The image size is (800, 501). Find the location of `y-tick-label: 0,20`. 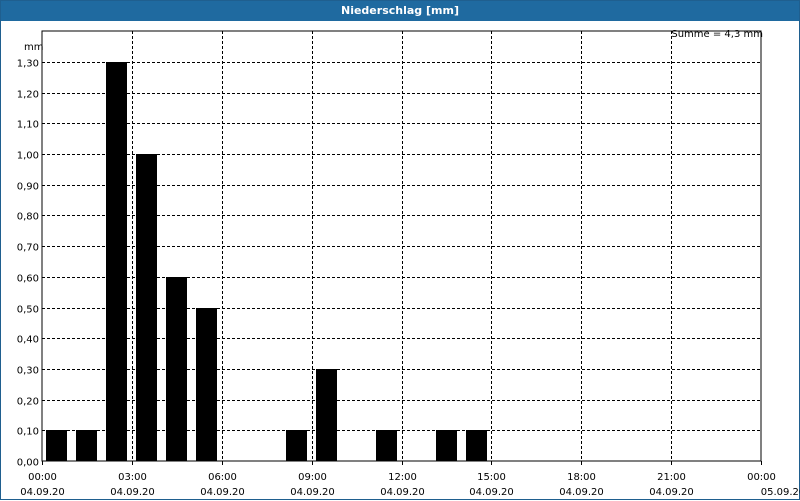

y-tick-label: 0,20 is located at coordinates (28, 402).